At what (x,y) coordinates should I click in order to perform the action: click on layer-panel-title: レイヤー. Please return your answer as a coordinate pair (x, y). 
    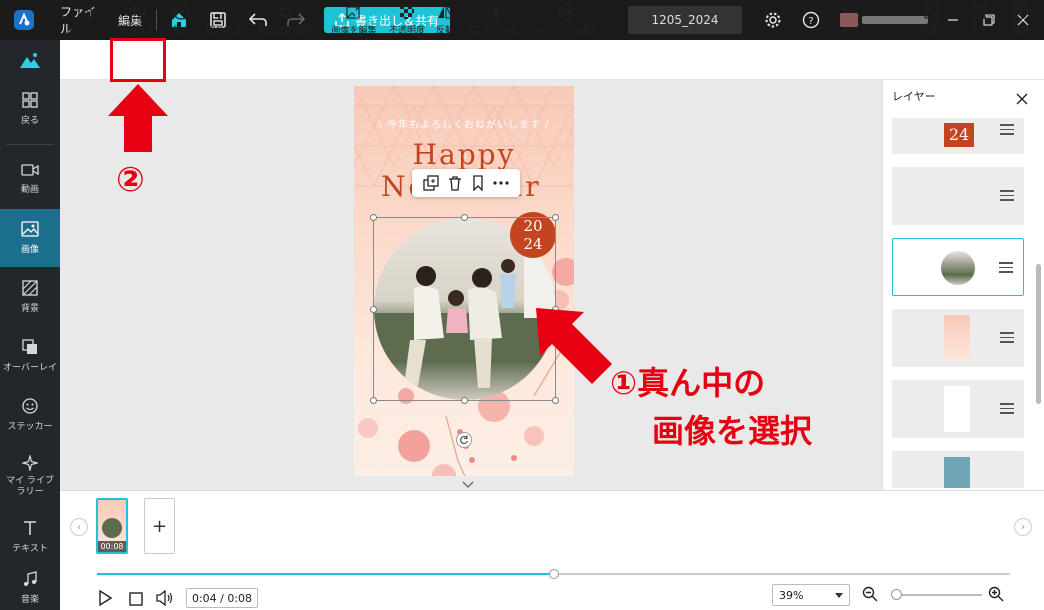
    Looking at the image, I should click on (914, 96).